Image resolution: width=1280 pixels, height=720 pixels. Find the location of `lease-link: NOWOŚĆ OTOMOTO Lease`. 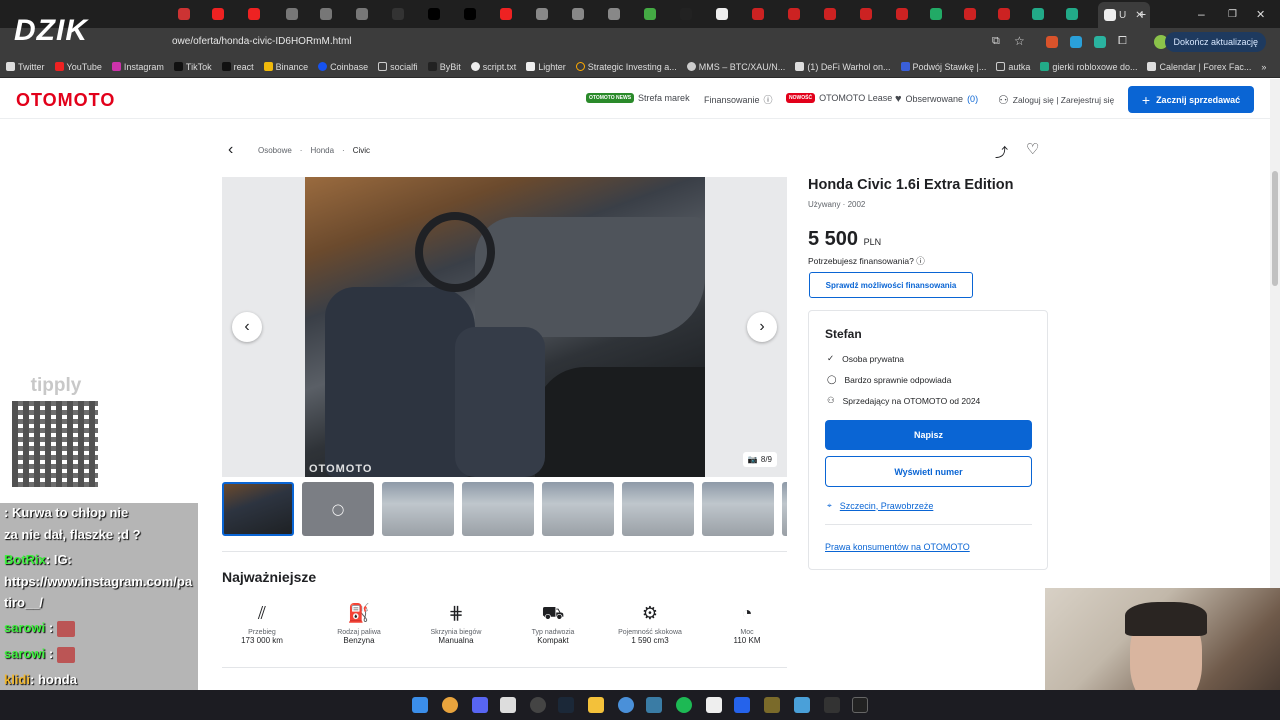

lease-link: NOWOŚĆ OTOMOTO Lease is located at coordinates (839, 98).